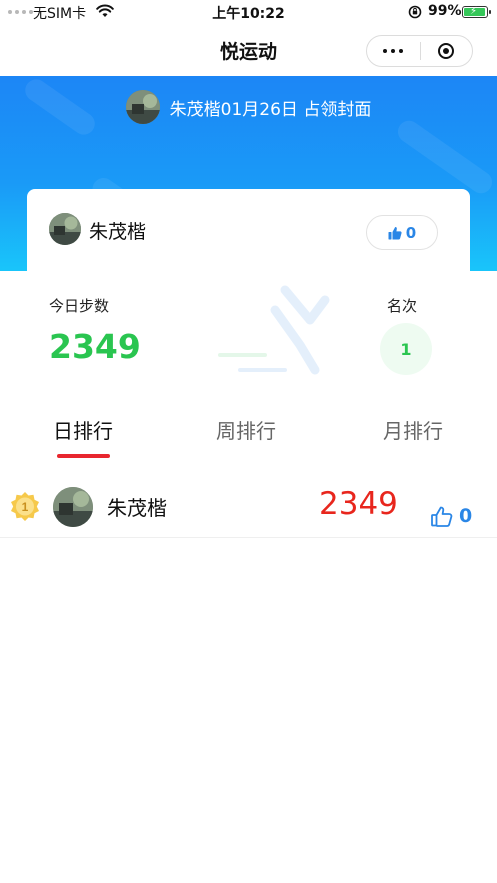  What do you see at coordinates (270, 109) in the screenshot?
I see `cover-owner-text: 朱茂楷01月26日 占领封面` at bounding box center [270, 109].